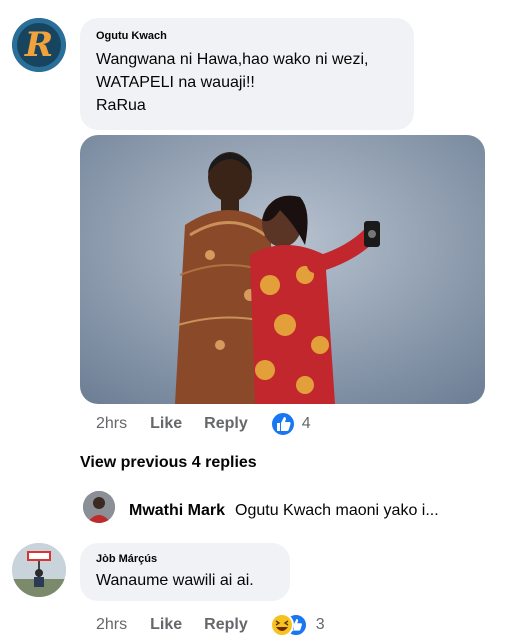 The height and width of the screenshot is (640, 512). What do you see at coordinates (126, 559) in the screenshot?
I see `comment-author: Jòb Márçús` at bounding box center [126, 559].